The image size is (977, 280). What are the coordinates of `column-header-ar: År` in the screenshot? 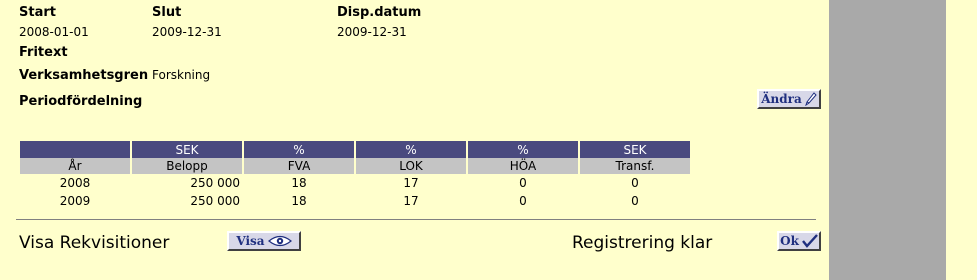 It's located at (75, 166).